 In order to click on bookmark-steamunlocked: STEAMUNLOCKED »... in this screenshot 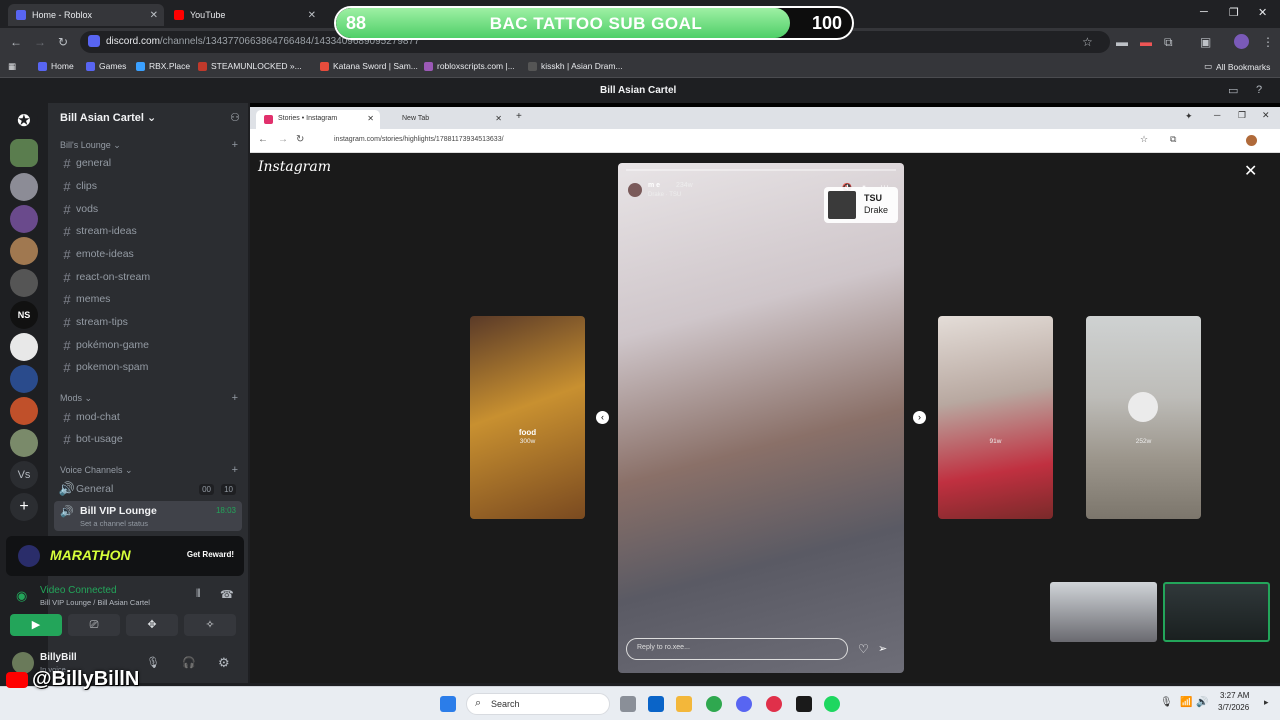, I will do `click(250, 66)`.